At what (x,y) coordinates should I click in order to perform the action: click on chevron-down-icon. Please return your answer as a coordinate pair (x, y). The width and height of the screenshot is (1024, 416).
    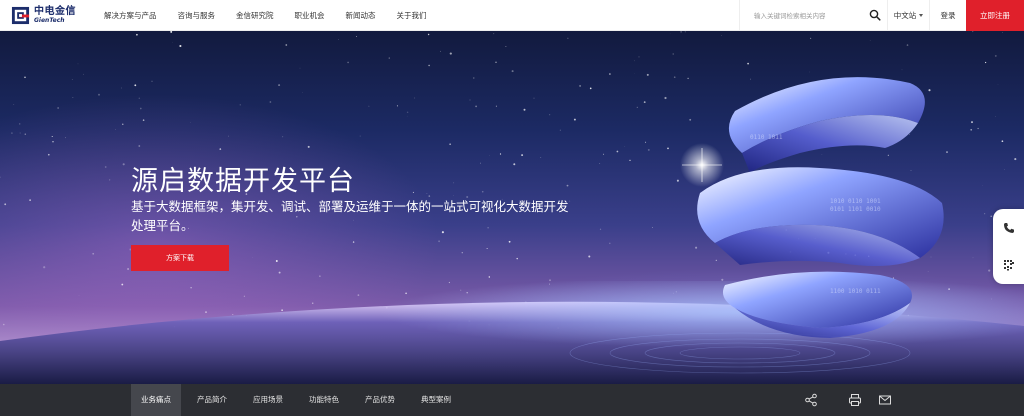
    Looking at the image, I should click on (921, 15).